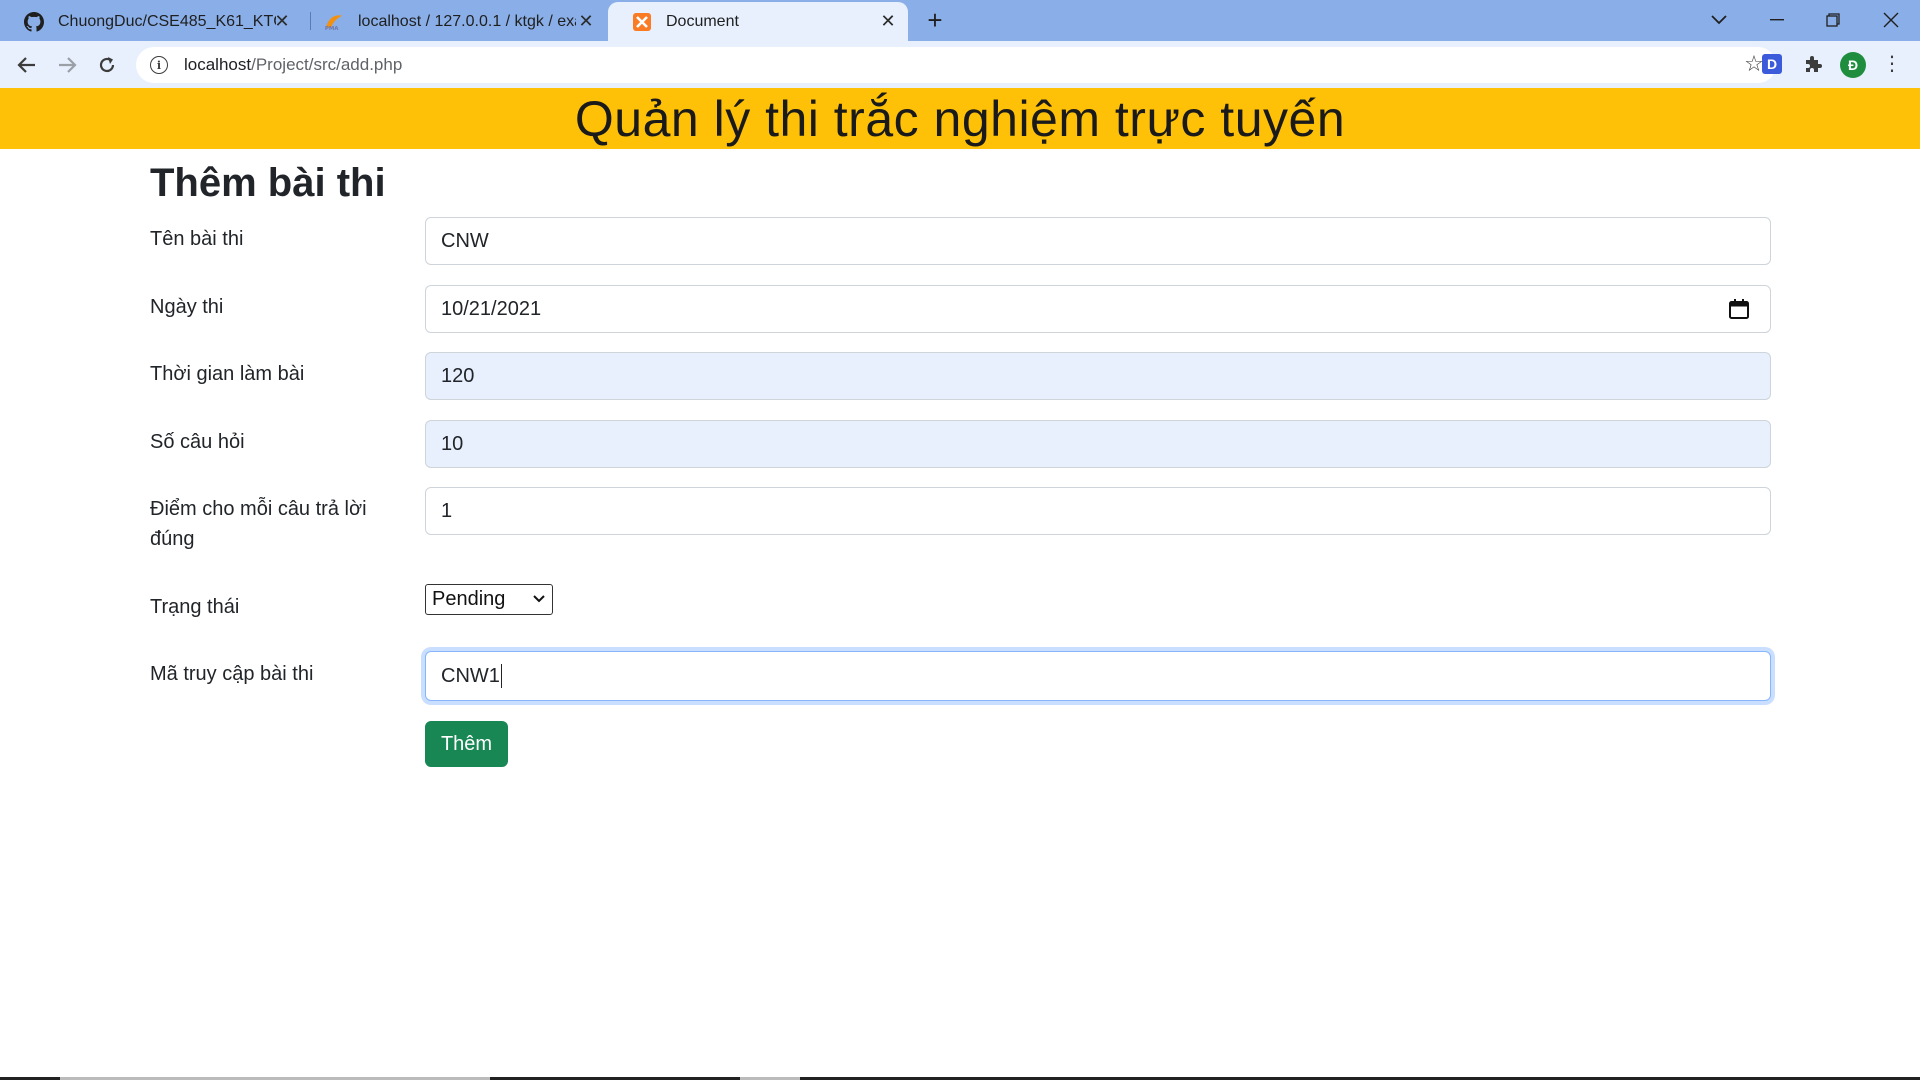 The image size is (1920, 1080). What do you see at coordinates (67, 65) in the screenshot?
I see `forward-icon` at bounding box center [67, 65].